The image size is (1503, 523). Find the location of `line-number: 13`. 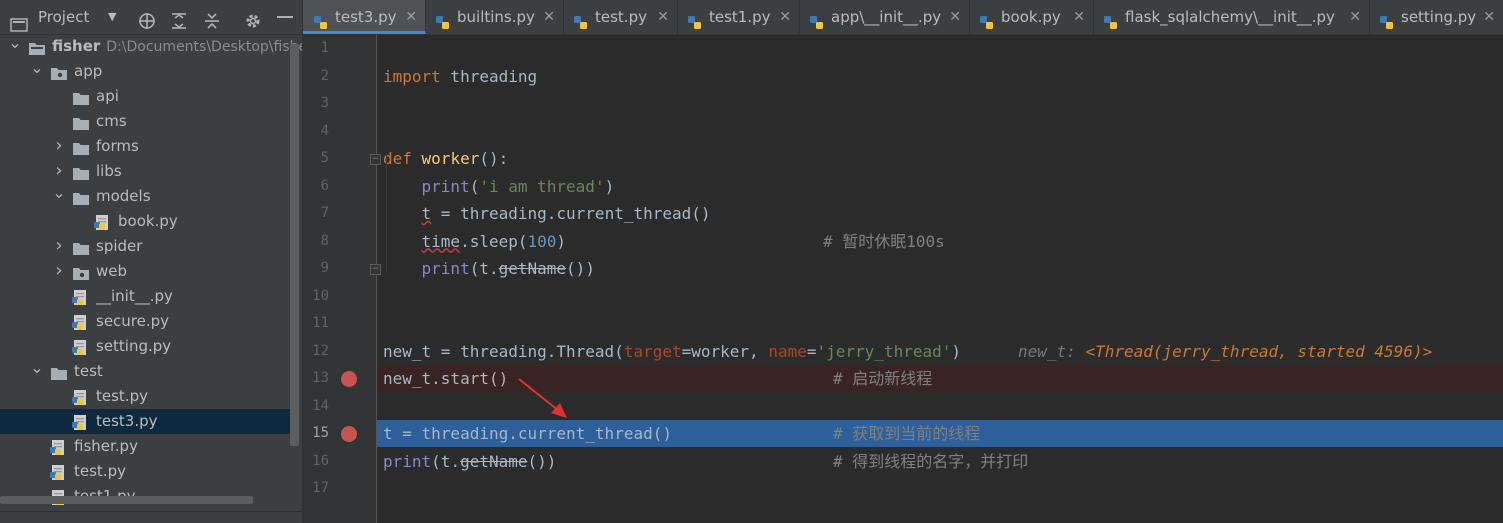

line-number: 13 is located at coordinates (316, 378).